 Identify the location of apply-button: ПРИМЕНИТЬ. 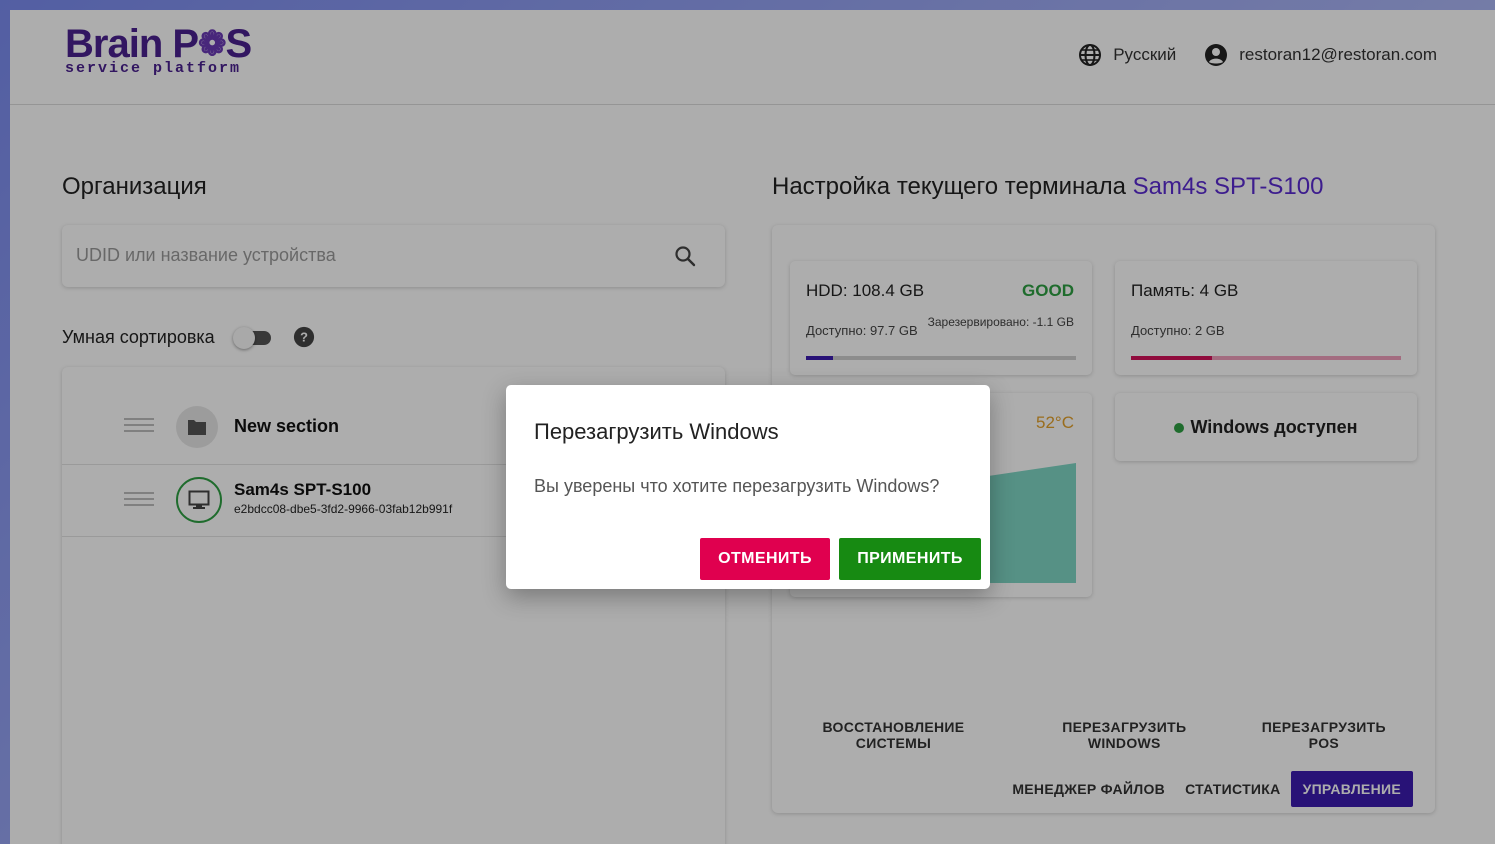
(910, 559).